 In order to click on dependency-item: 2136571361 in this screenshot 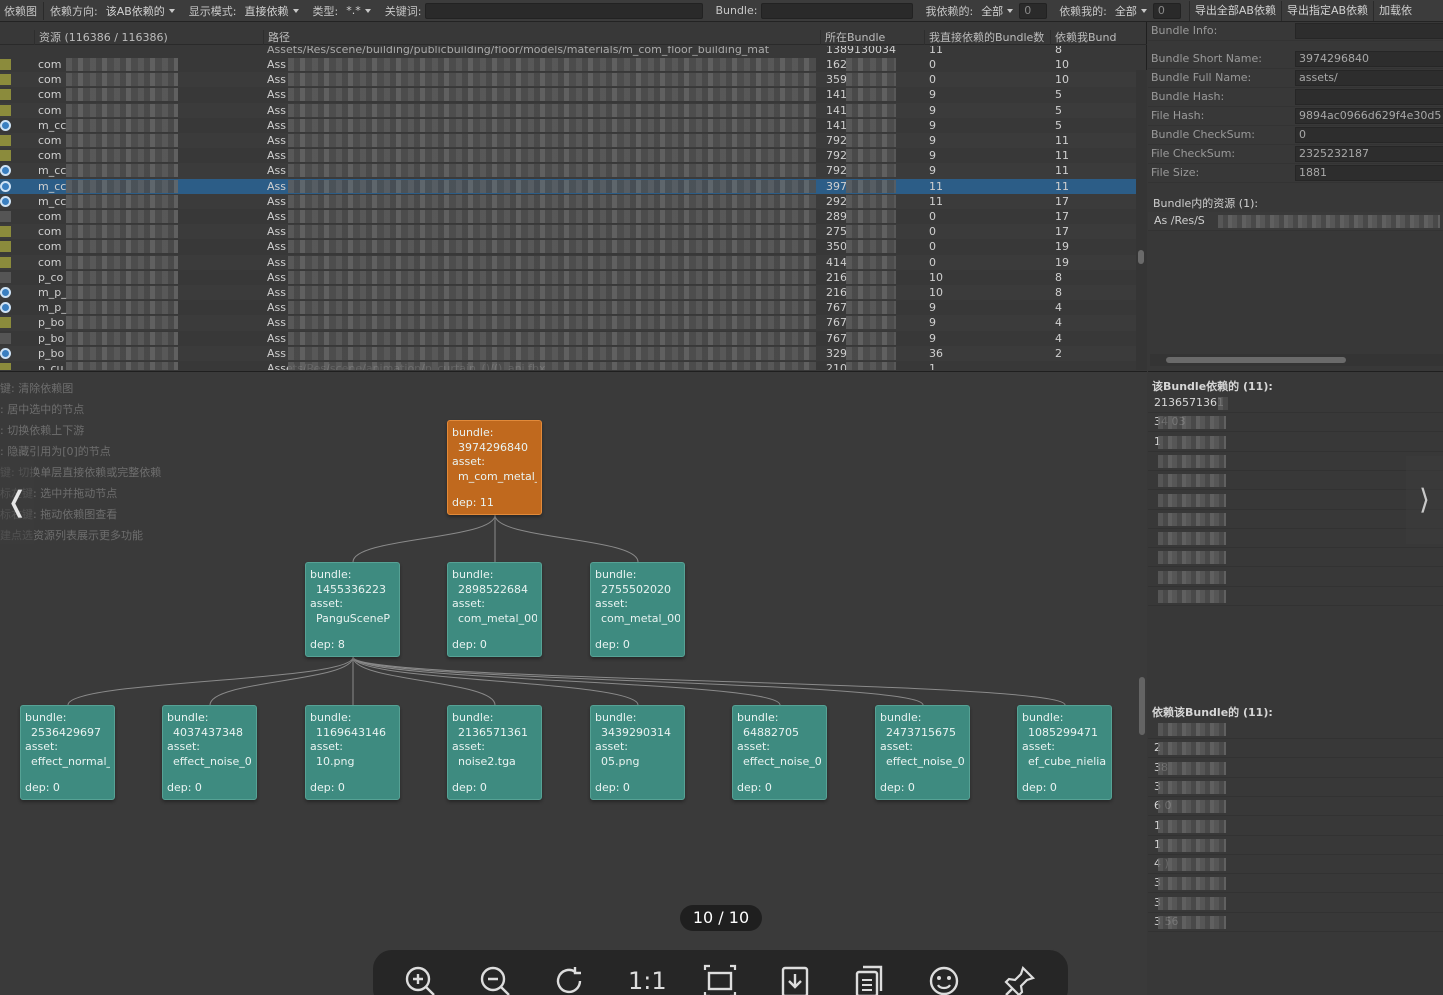, I will do `click(1295, 403)`.